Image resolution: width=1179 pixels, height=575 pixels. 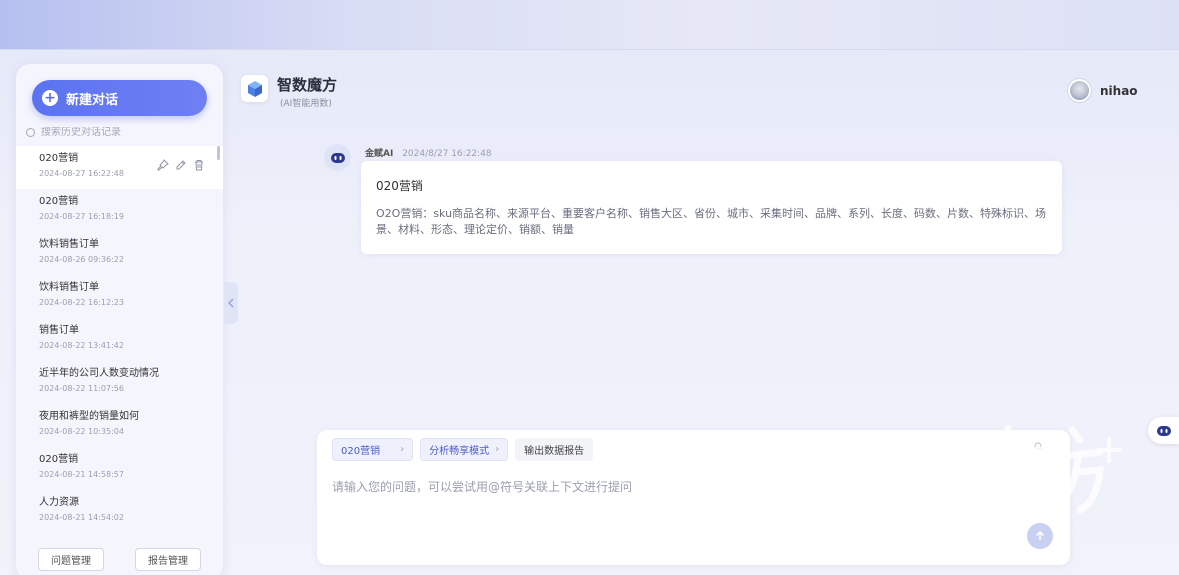 I want to click on message-time: 2024/8/27 16:22:48, so click(x=447, y=154).